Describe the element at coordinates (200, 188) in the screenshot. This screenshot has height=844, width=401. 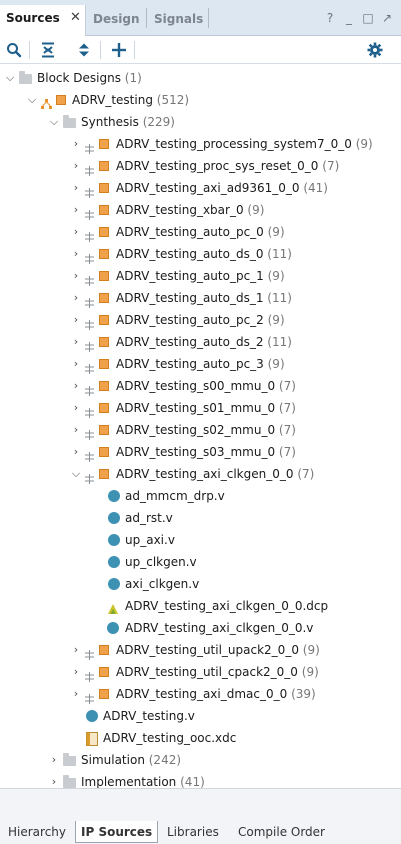
I see `tree-node-ip: › ADRV_testing_axi_ad9361_0_0 (41)` at that location.